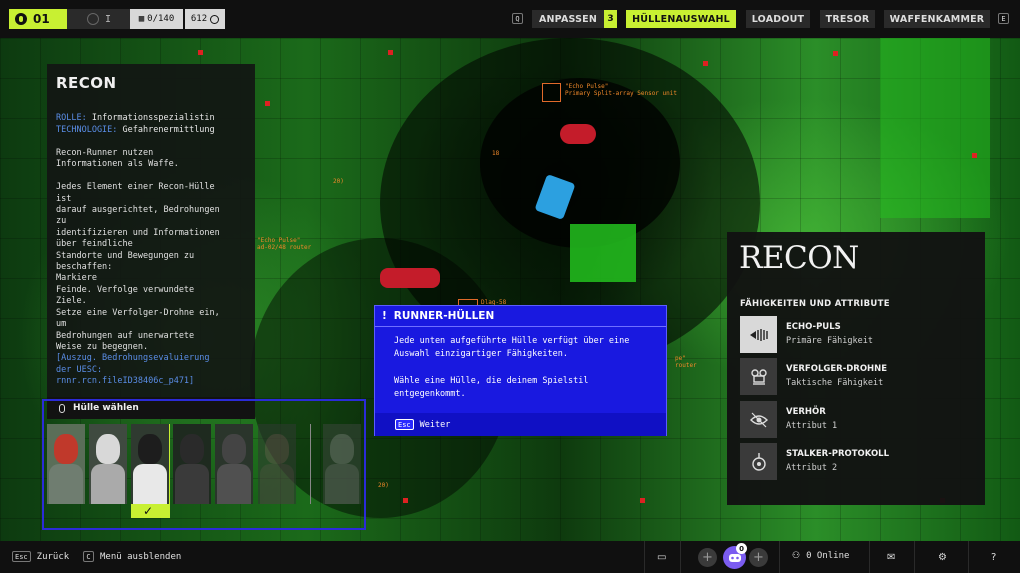 The image size is (1020, 573). What do you see at coordinates (812, 468) in the screenshot?
I see `ability-type: Attribut 2` at bounding box center [812, 468].